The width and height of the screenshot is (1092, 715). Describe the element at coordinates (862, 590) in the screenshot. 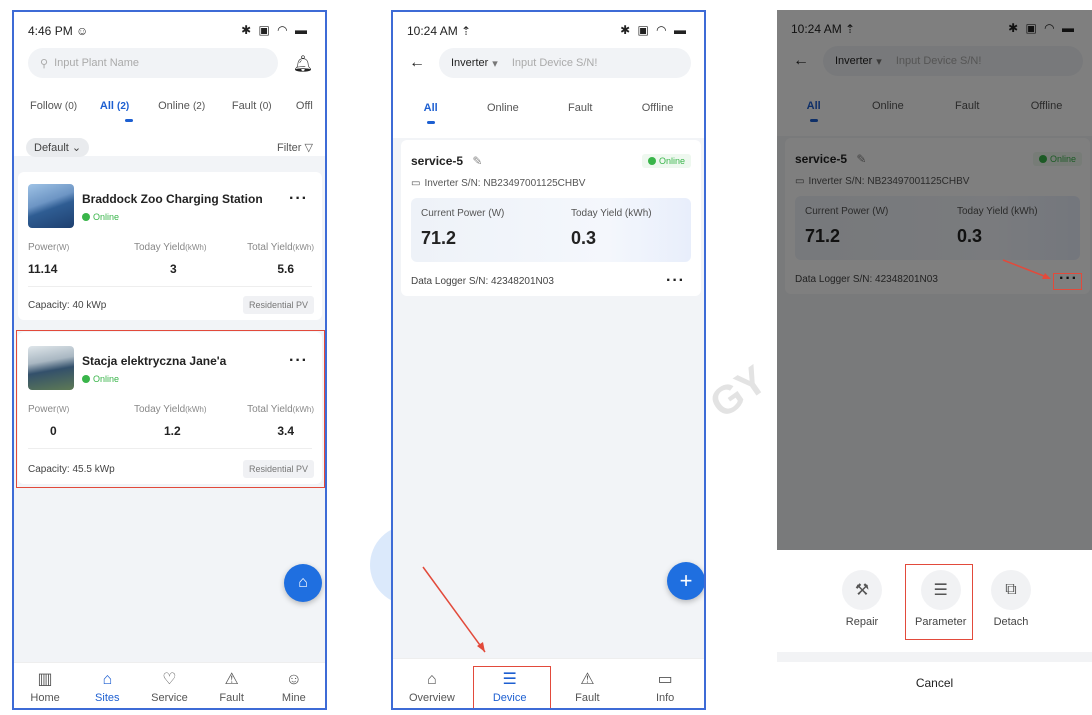

I see `repair-icon: ⚒` at that location.